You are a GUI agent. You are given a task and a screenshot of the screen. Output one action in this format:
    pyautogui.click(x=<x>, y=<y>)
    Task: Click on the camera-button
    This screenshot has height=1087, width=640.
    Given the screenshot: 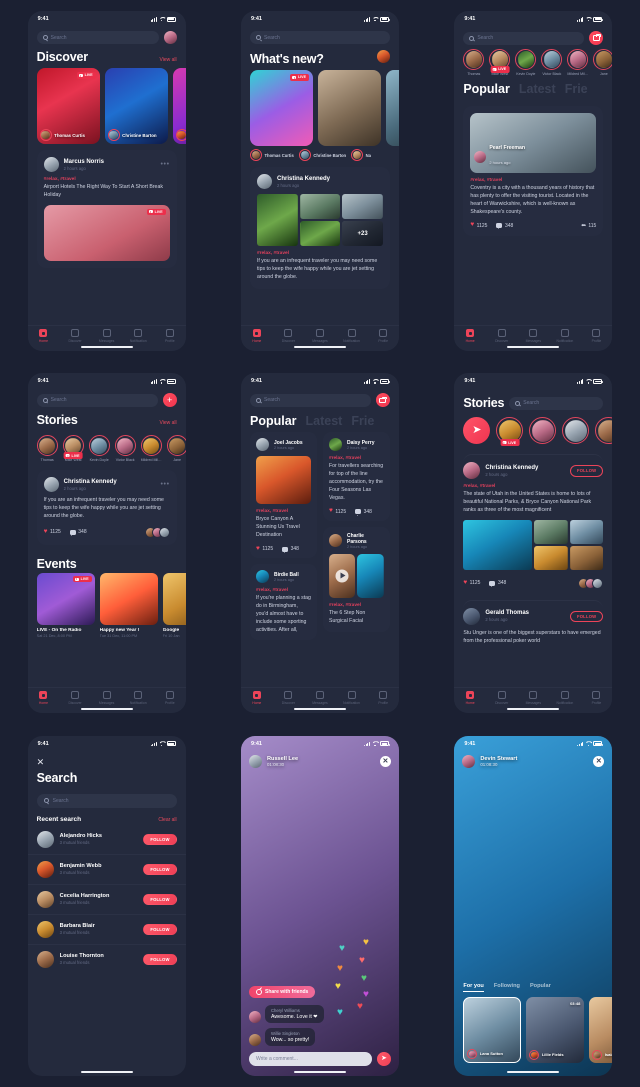 What is the action you would take?
    pyautogui.click(x=596, y=38)
    